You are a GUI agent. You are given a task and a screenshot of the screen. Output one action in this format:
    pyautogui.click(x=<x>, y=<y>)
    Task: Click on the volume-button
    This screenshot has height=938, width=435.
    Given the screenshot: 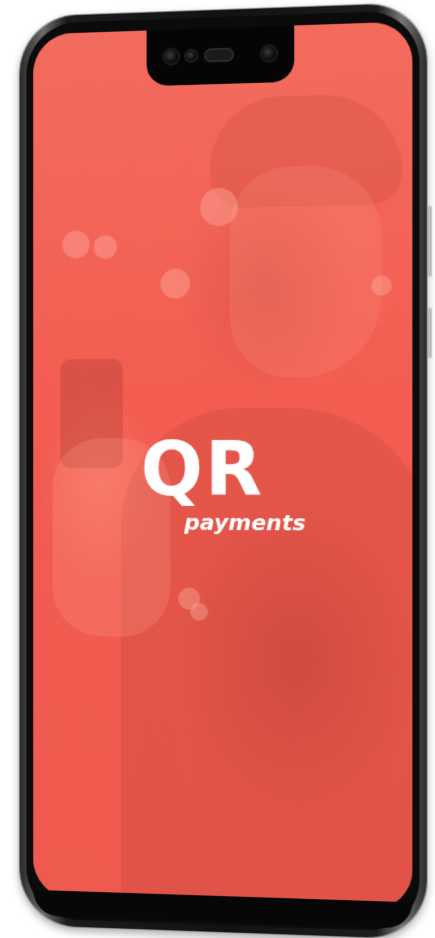 What is the action you would take?
    pyautogui.click(x=429, y=241)
    